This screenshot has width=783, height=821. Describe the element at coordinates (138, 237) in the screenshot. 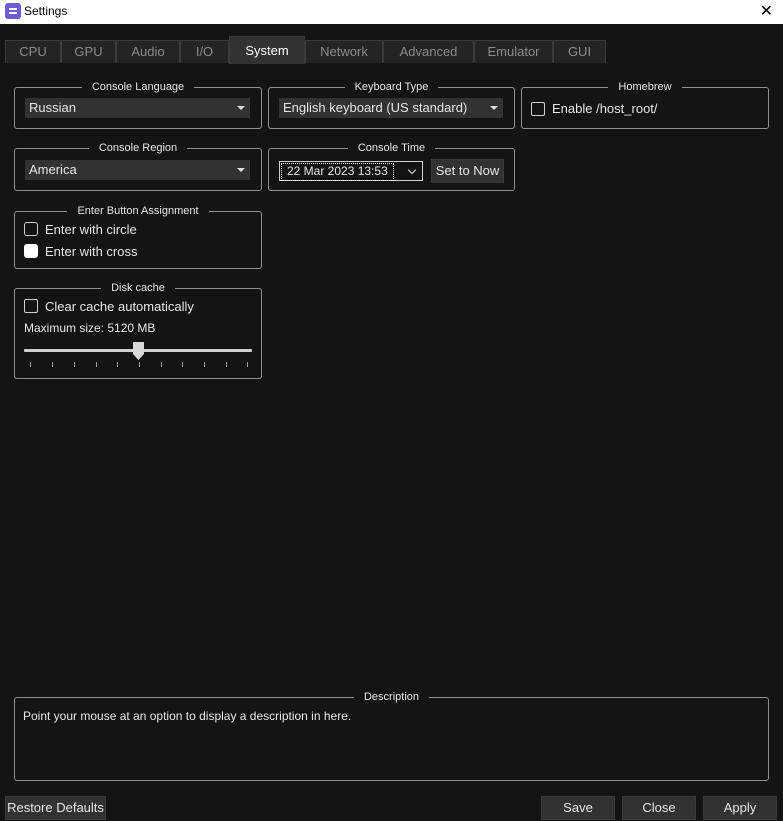

I see `enter-button-group: Enter Button Assignment` at that location.